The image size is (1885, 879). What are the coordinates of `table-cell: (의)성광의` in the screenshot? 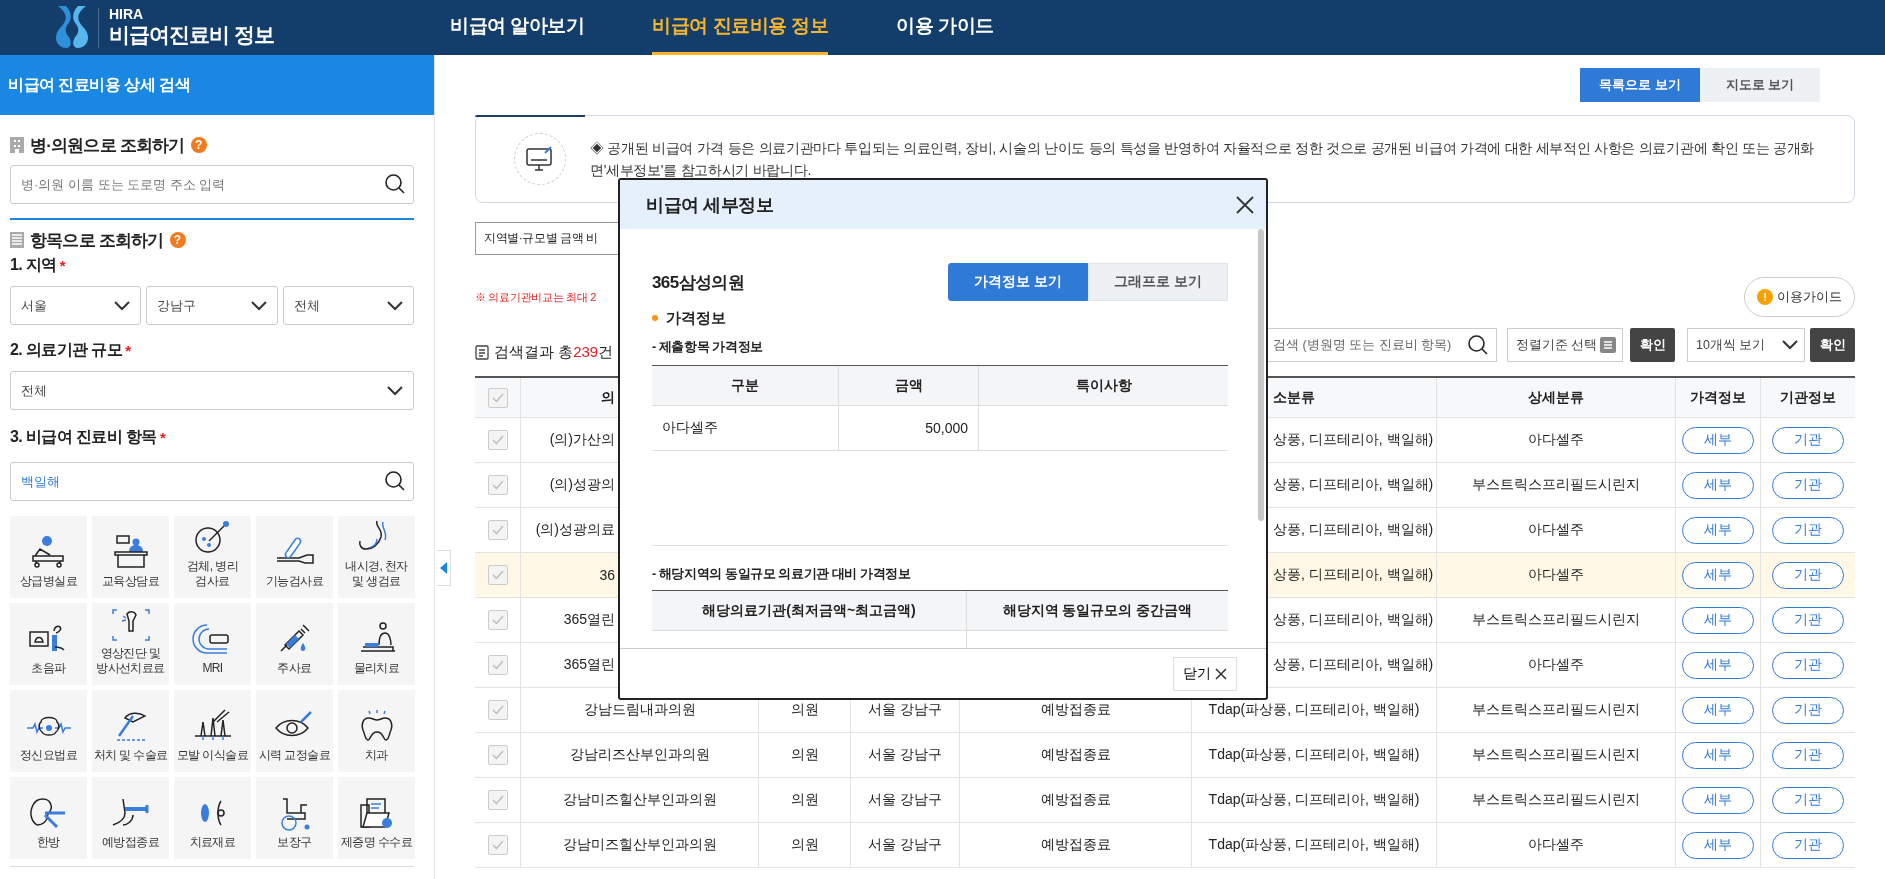 It's located at (582, 485).